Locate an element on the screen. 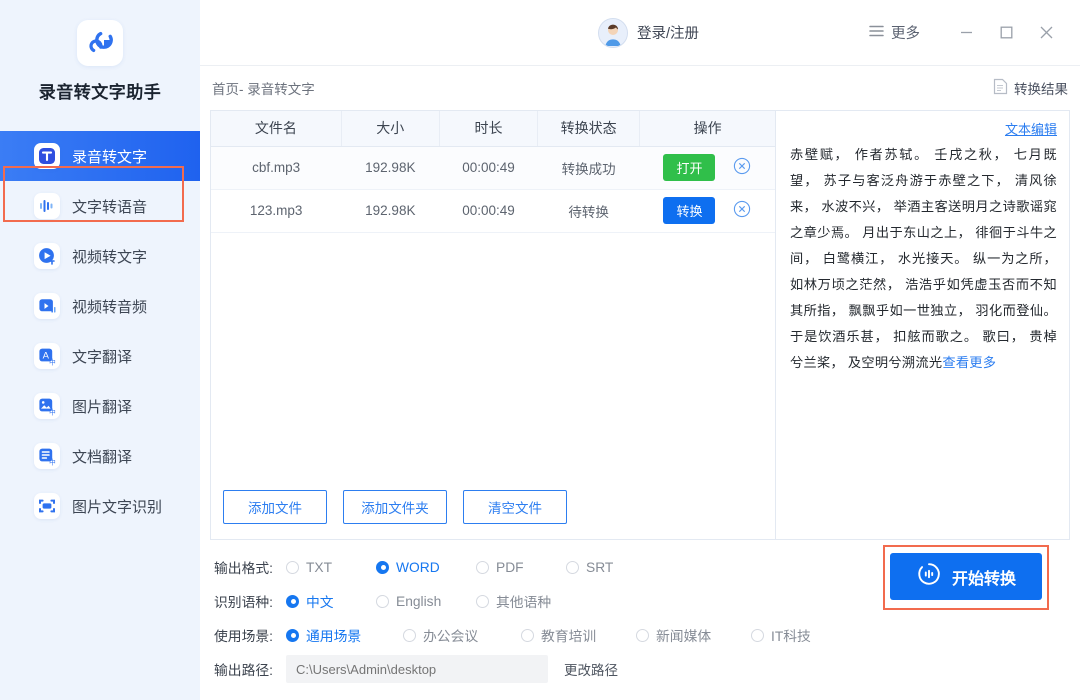 The image size is (1080, 700). breadcrumb-bar: 首页- 录音转文字 转换结果 is located at coordinates (640, 88).